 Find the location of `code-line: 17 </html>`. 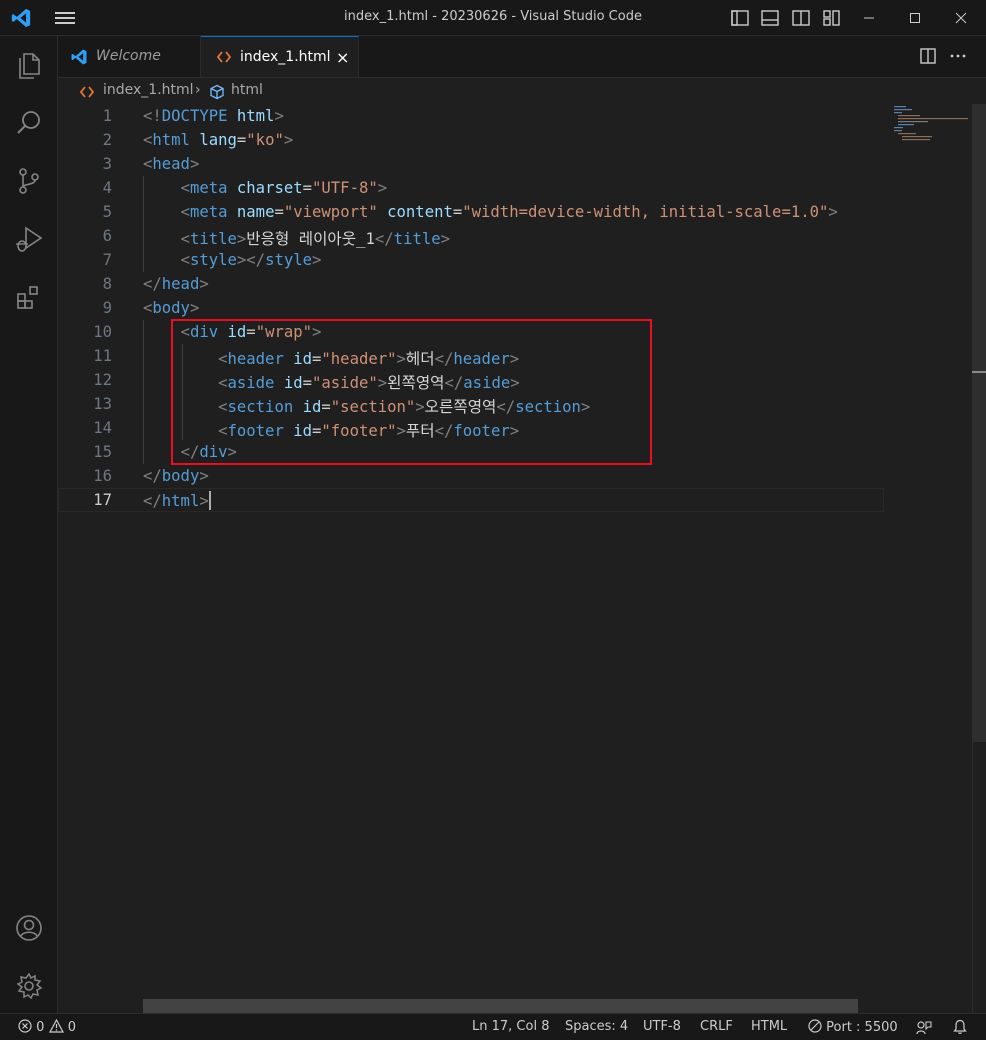

code-line: 17 </html> is located at coordinates (471, 500).